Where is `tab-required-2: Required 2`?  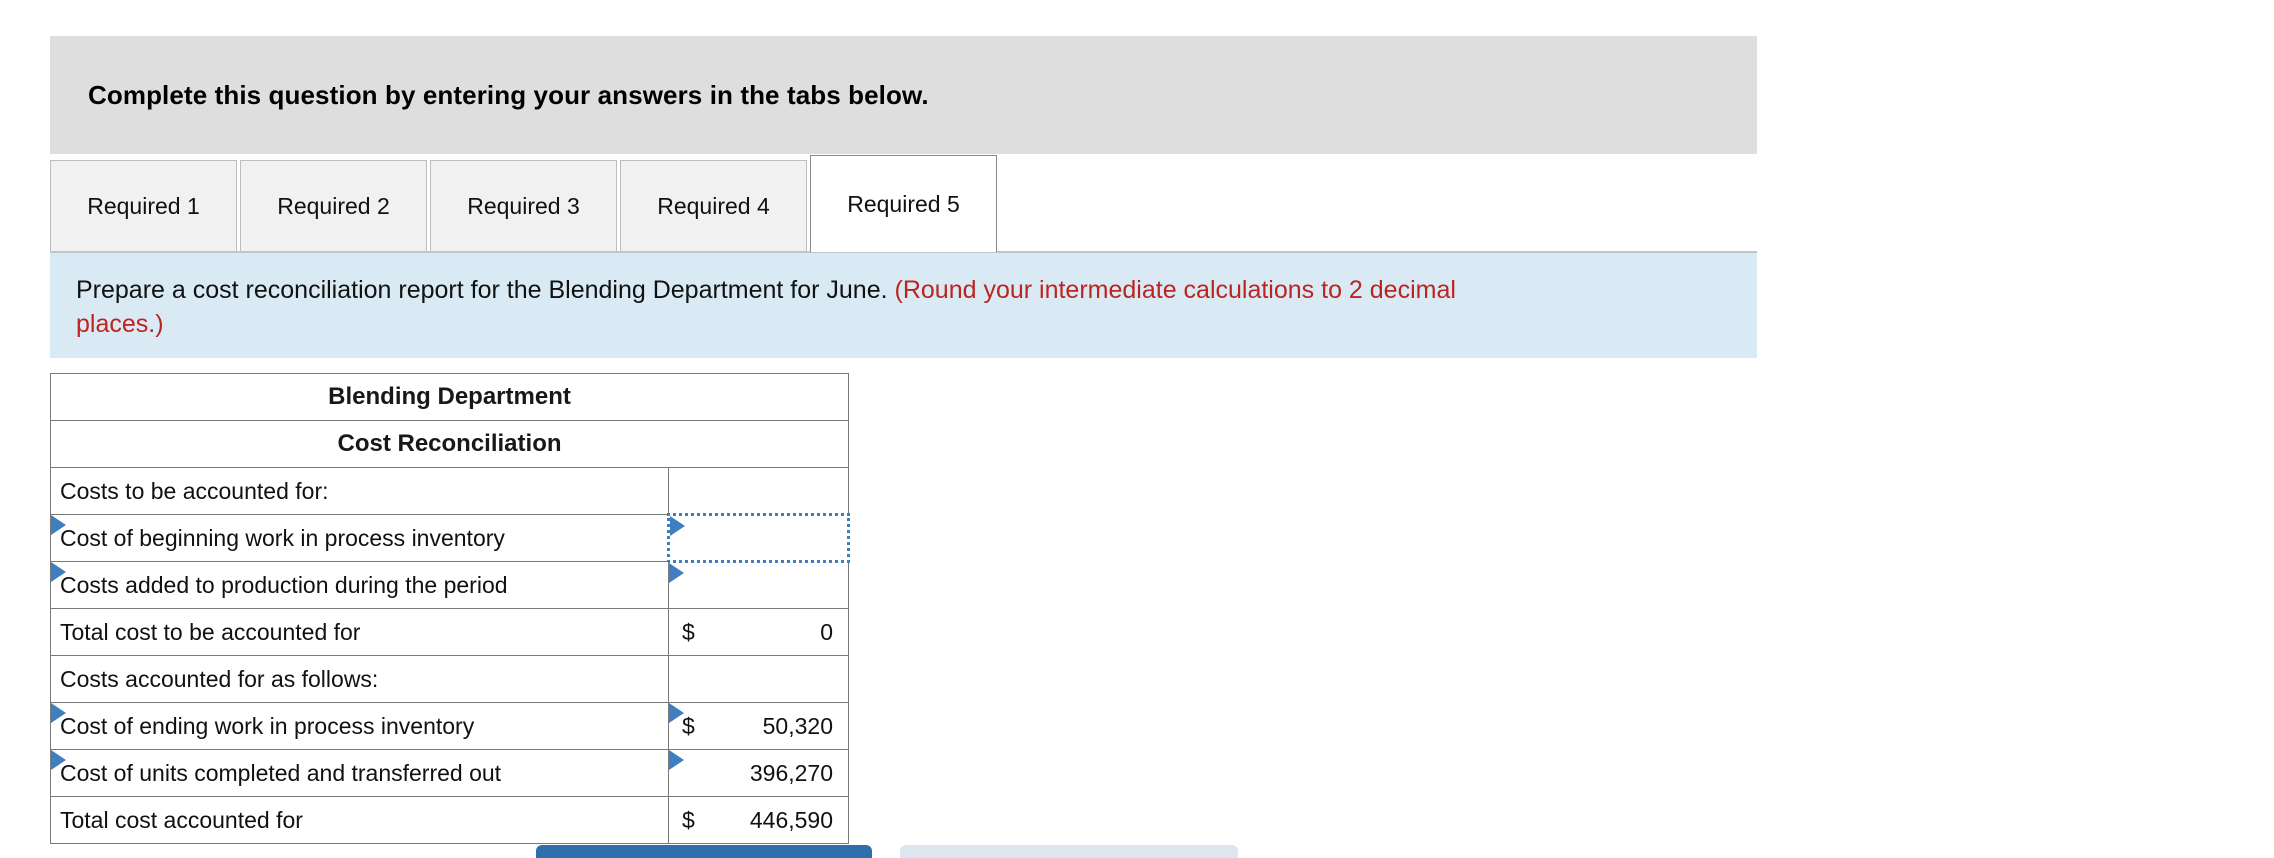 tab-required-2: Required 2 is located at coordinates (333, 206).